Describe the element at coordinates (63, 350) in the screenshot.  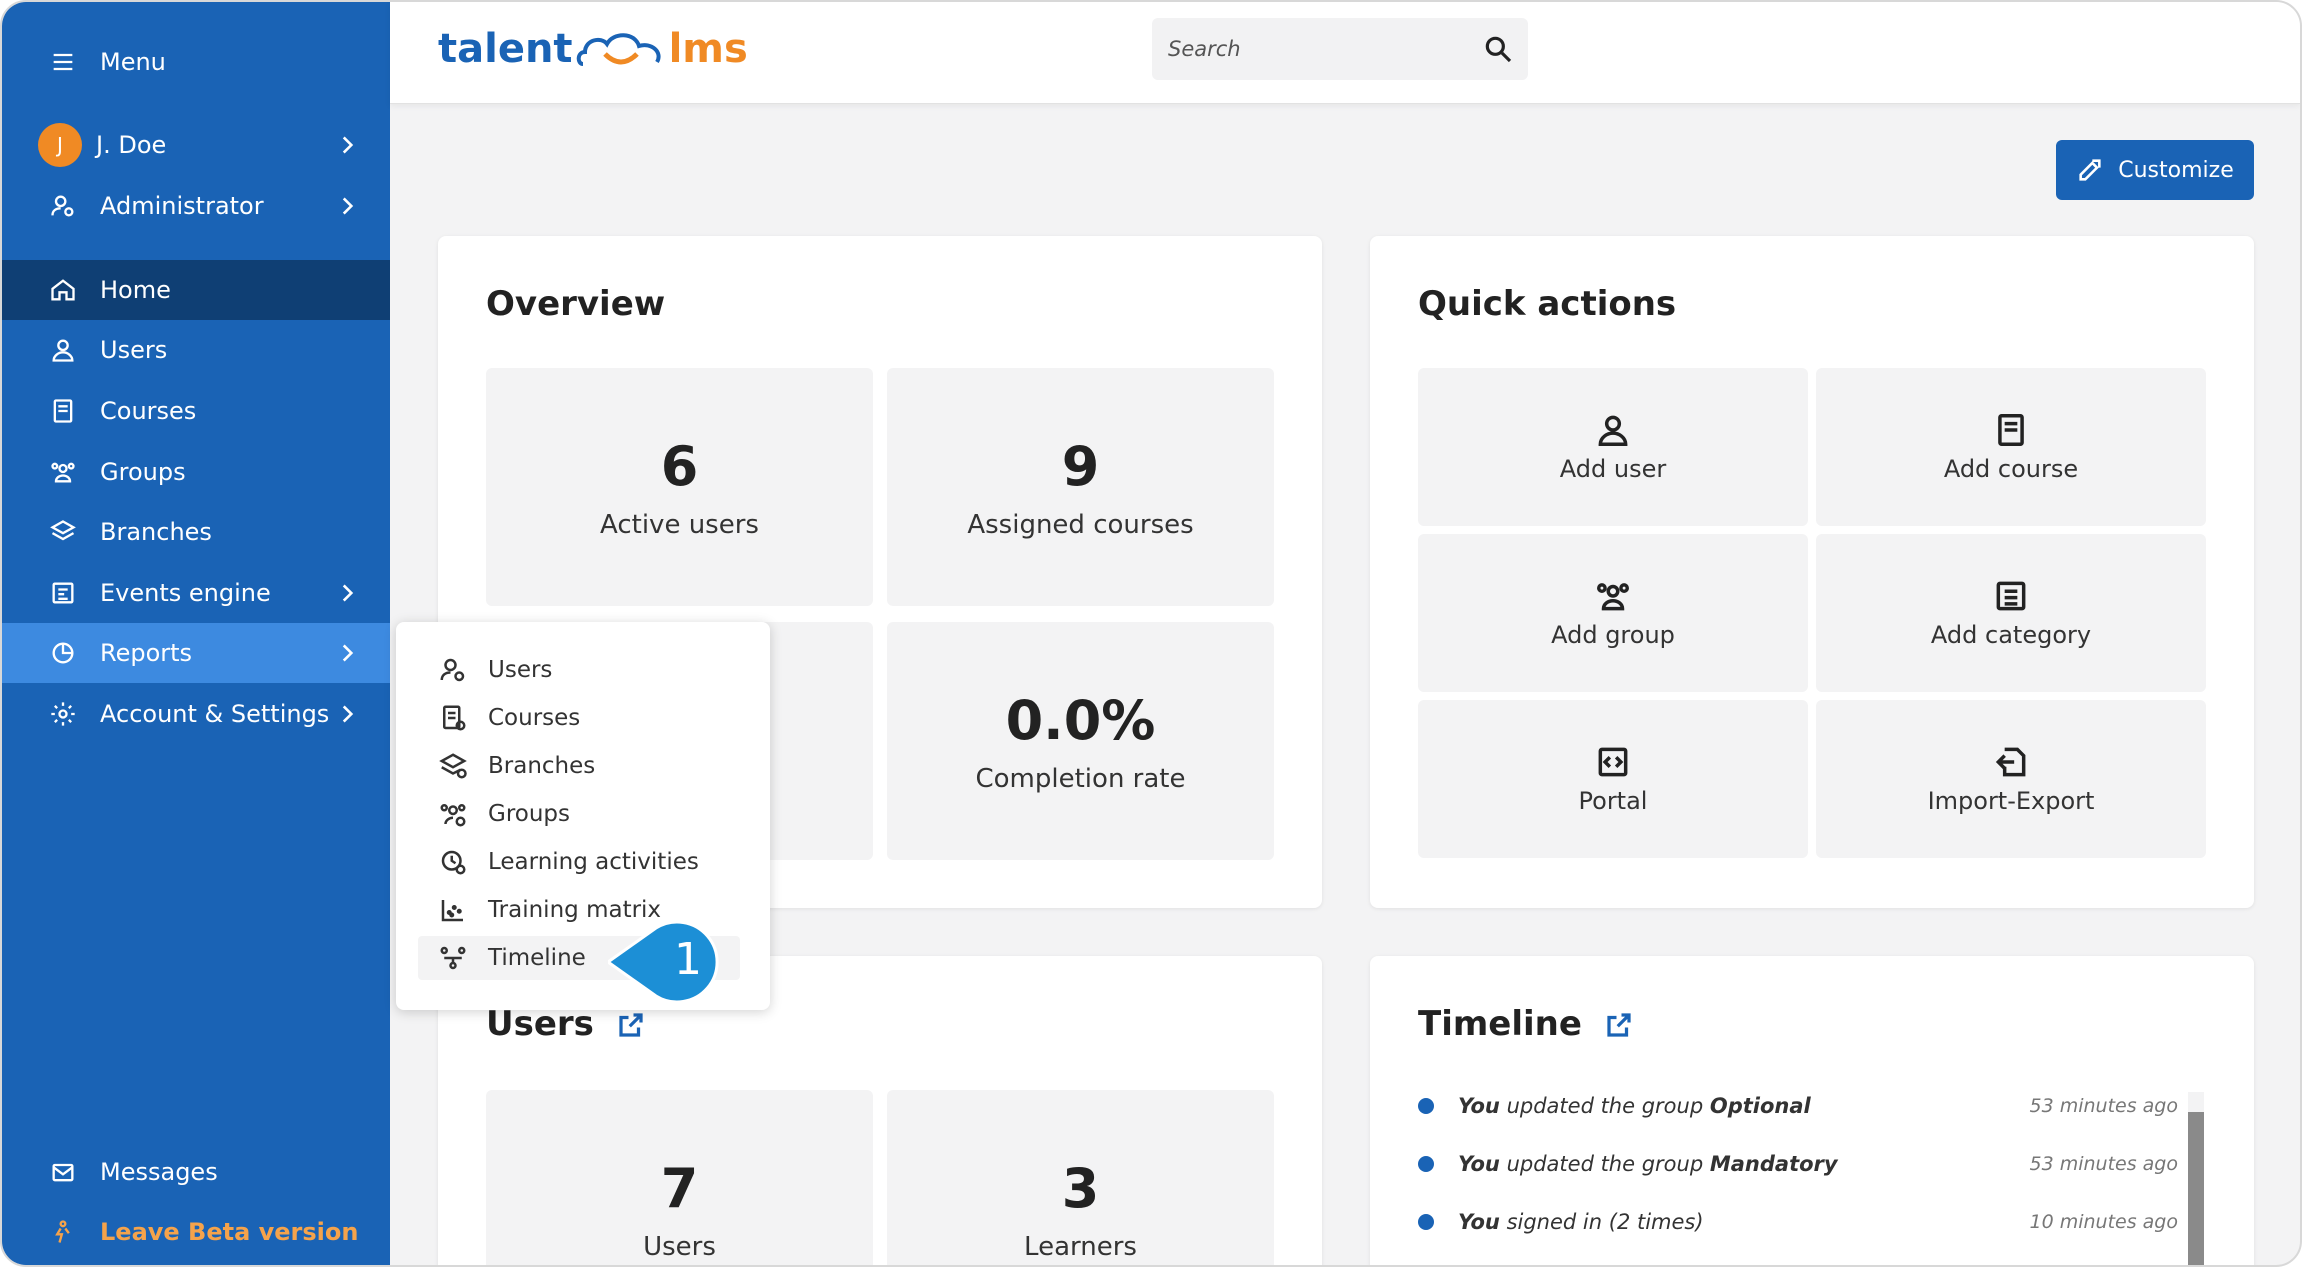
I see `user-icon` at that location.